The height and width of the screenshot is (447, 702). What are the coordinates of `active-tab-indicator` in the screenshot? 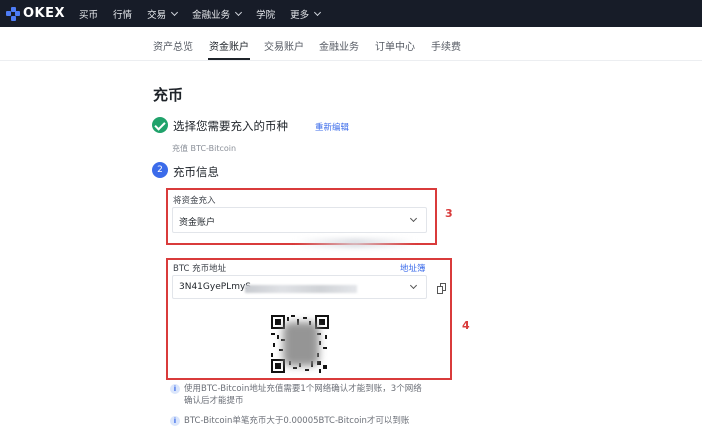 It's located at (229, 59).